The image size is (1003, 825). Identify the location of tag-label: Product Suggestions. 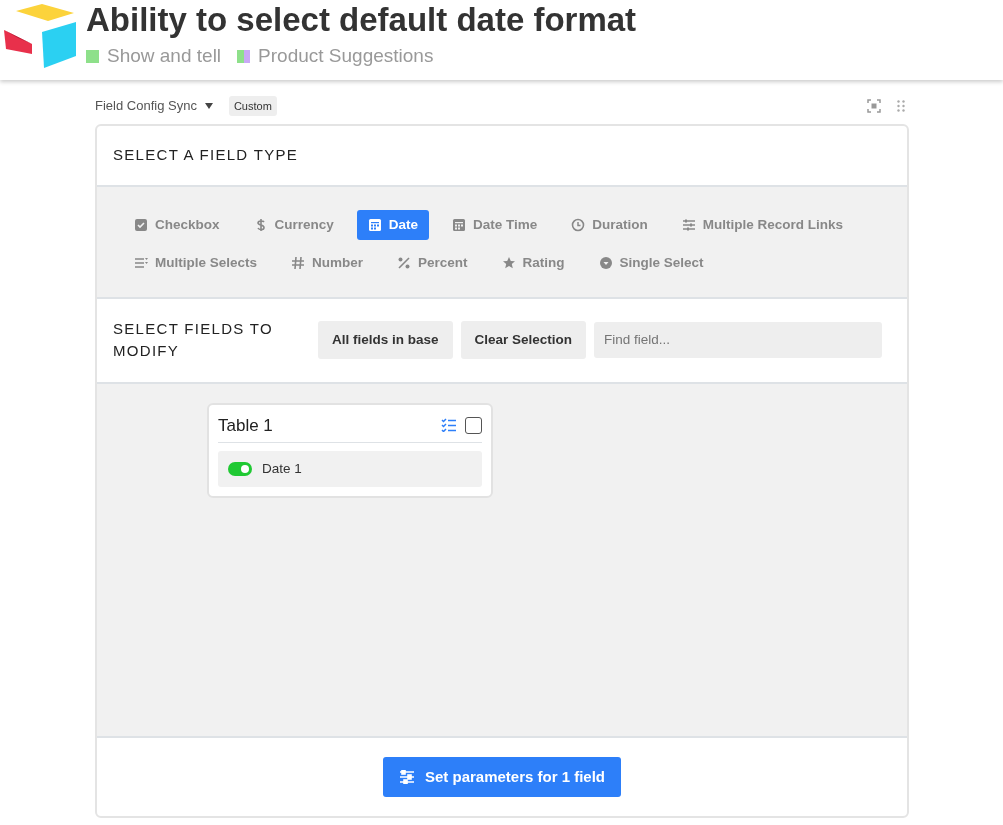
(346, 56).